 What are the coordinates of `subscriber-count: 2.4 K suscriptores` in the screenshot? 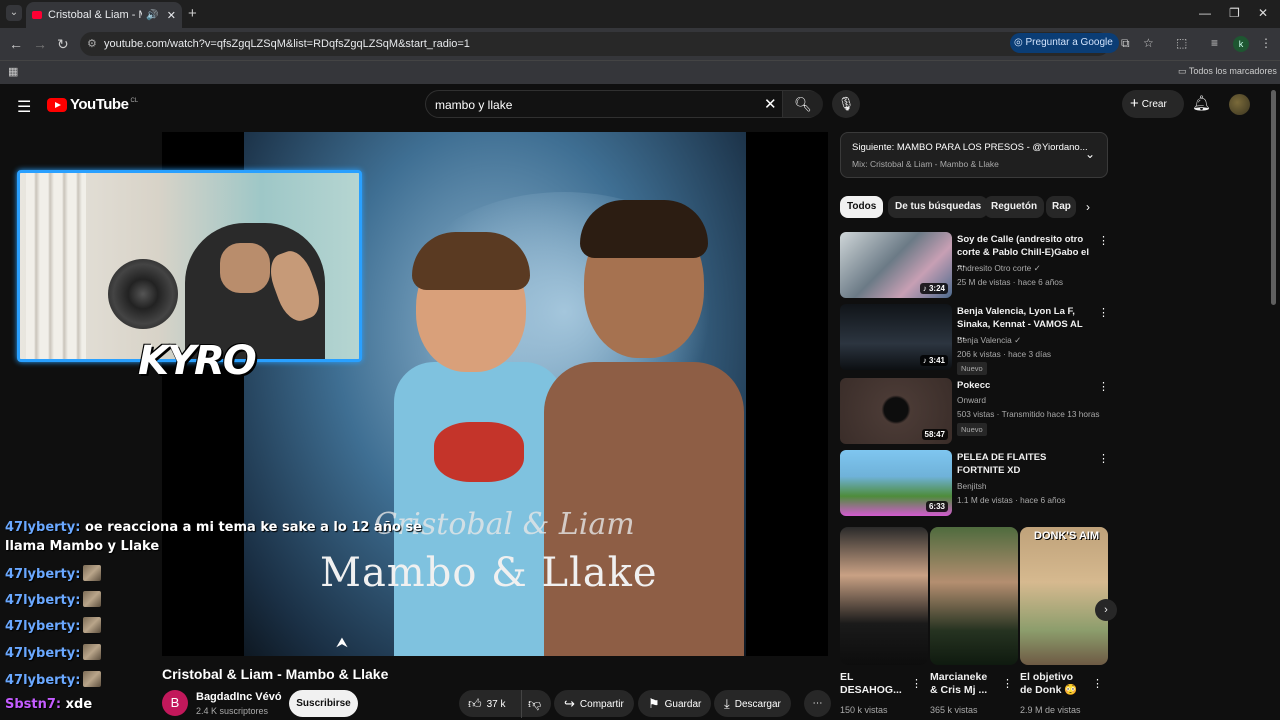 It's located at (232, 711).